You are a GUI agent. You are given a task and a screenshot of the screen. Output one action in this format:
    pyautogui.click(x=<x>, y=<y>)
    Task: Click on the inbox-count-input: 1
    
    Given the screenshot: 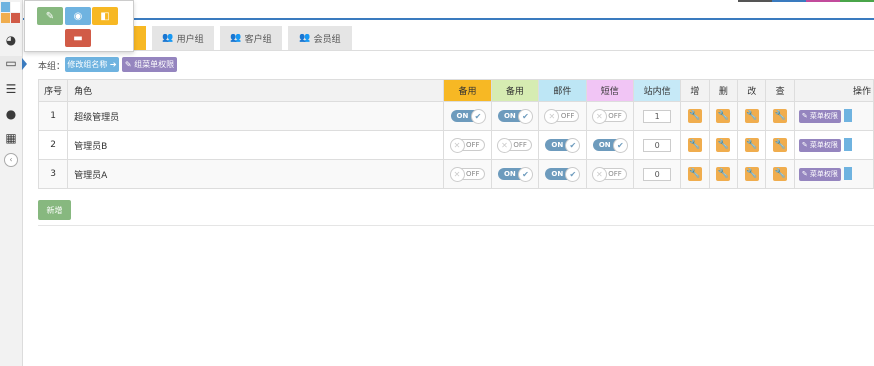 What is the action you would take?
    pyautogui.click(x=657, y=116)
    